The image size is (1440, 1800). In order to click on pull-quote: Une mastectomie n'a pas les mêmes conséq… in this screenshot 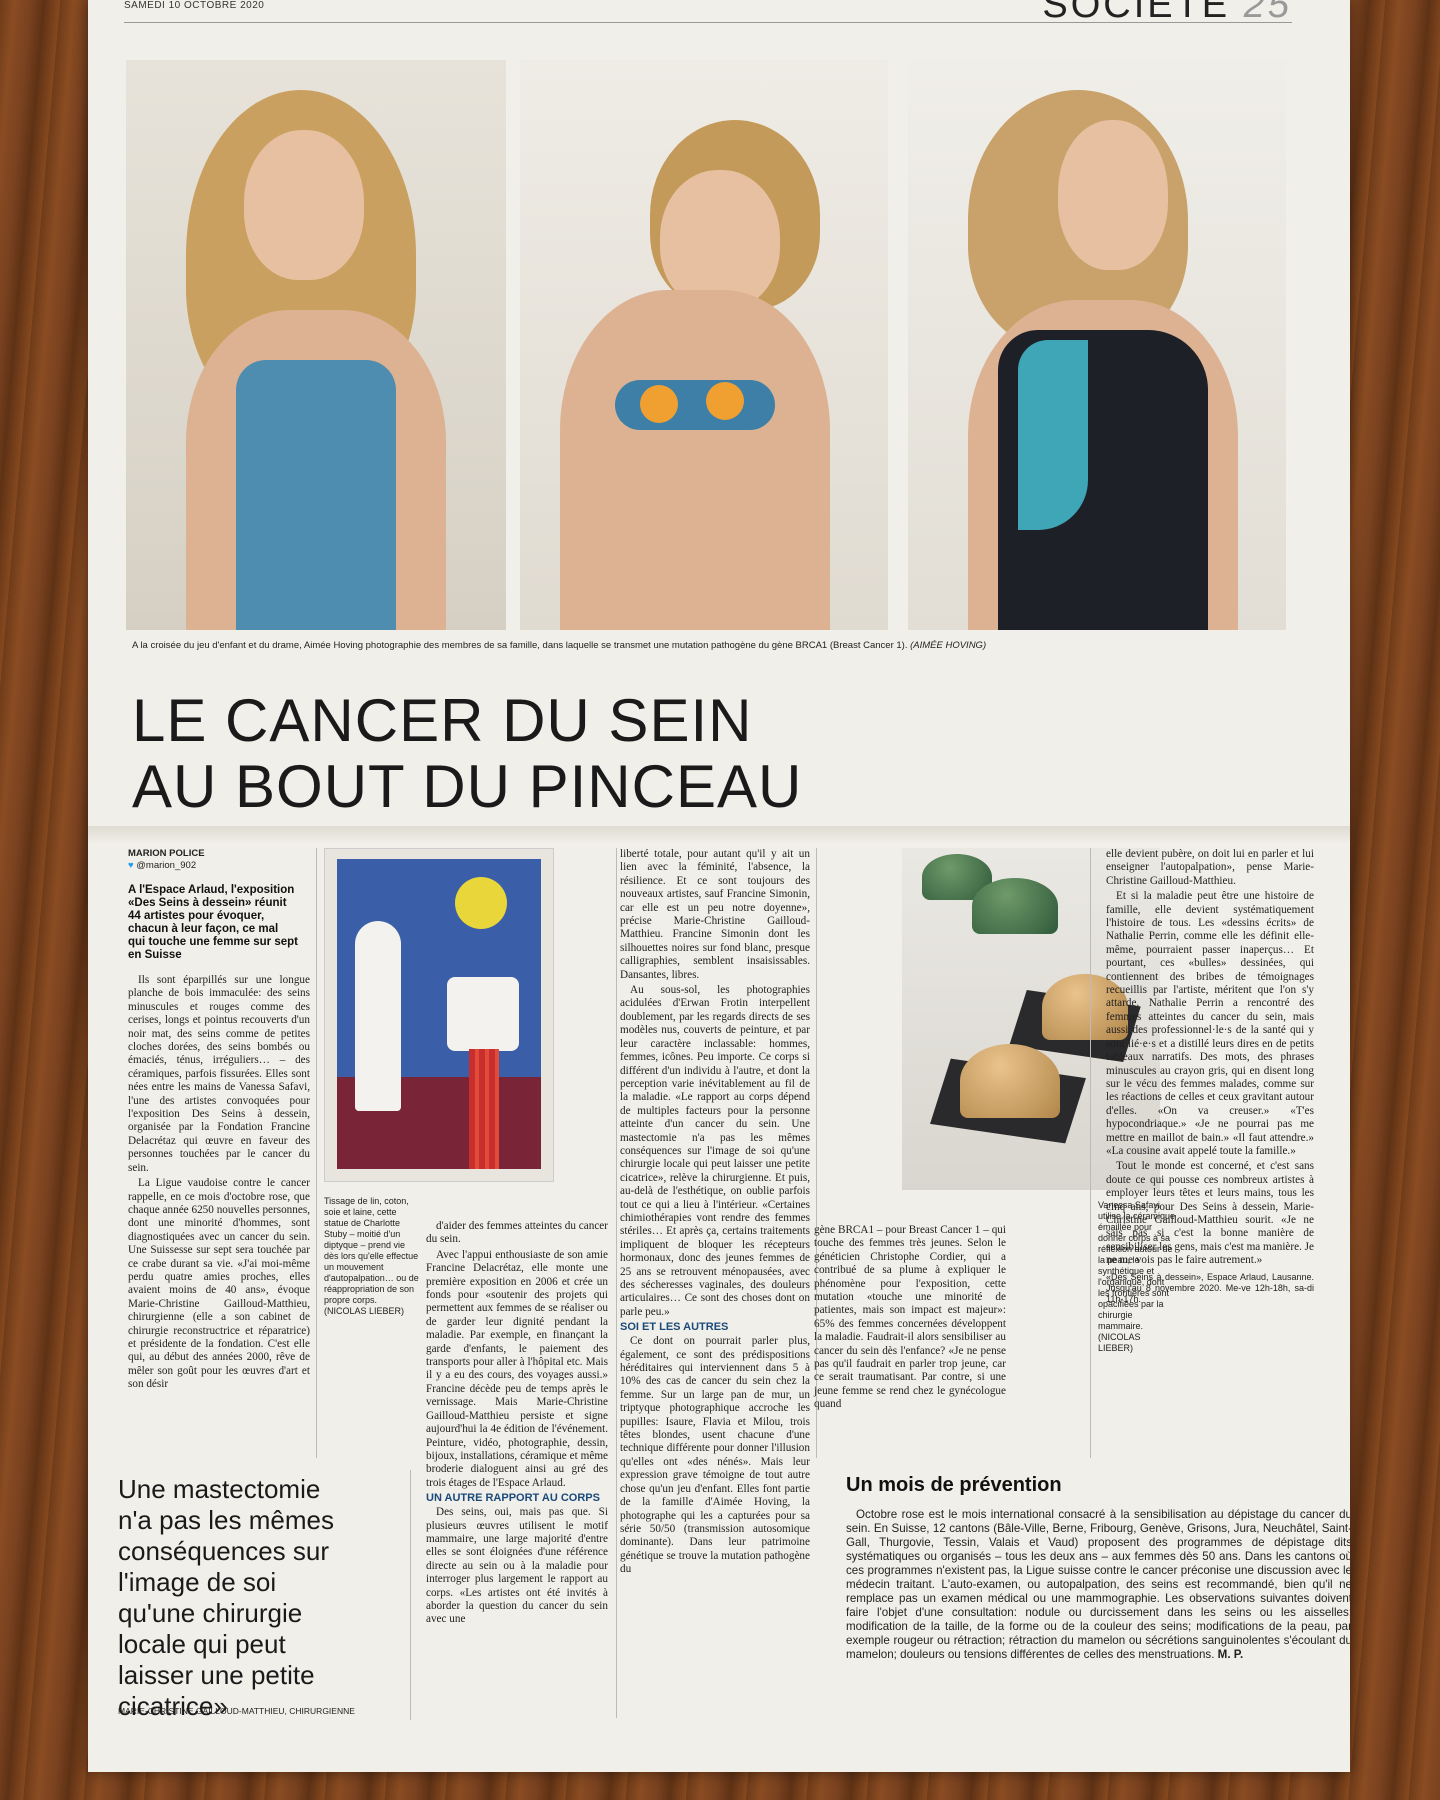, I will do `click(226, 1597)`.